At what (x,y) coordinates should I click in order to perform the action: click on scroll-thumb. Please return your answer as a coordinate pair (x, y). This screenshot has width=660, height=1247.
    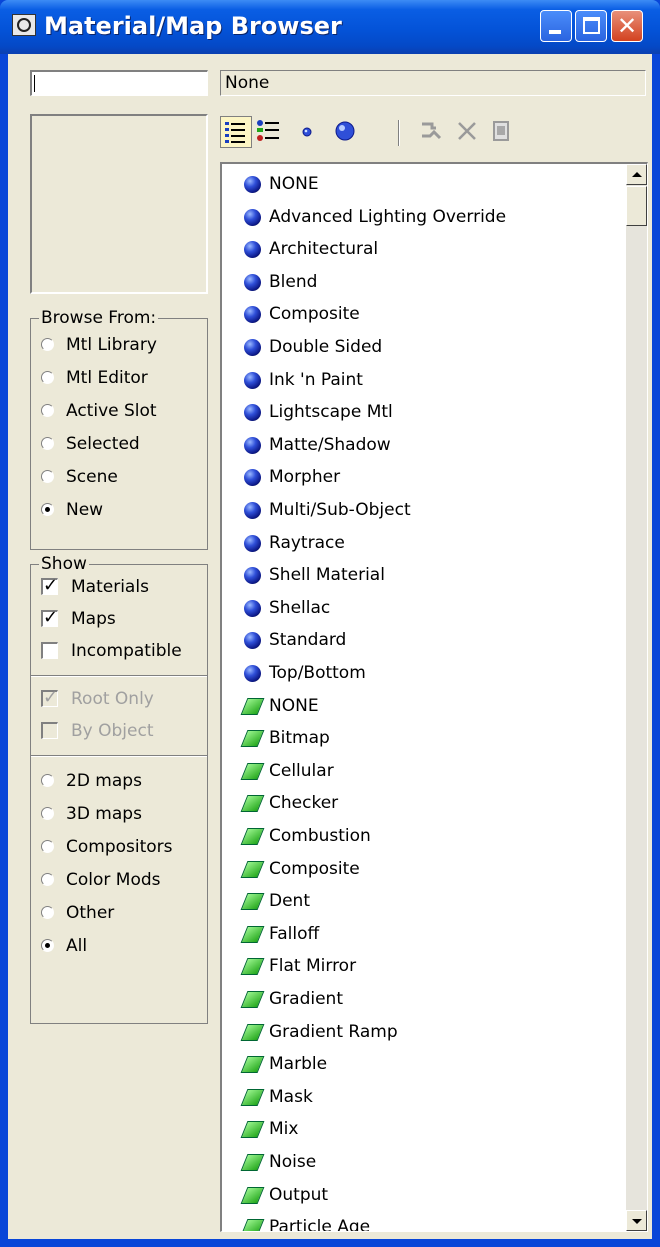
    Looking at the image, I should click on (636, 206).